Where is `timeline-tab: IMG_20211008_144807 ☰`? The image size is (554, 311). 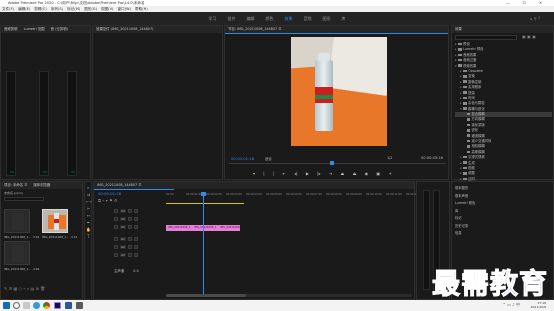
timeline-tab: IMG_20211008_144807 ☰ is located at coordinates (254, 185).